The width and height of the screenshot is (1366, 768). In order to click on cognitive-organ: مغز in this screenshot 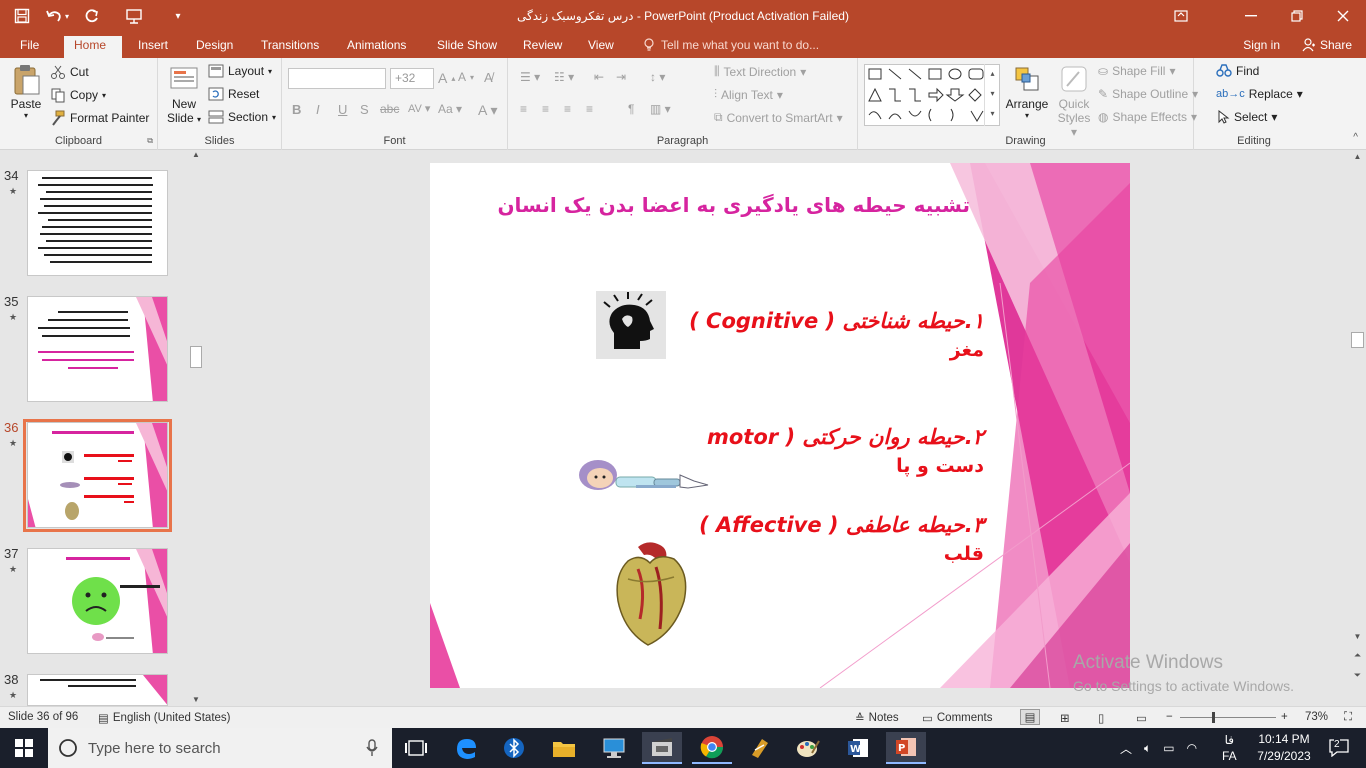, I will do `click(967, 350)`.